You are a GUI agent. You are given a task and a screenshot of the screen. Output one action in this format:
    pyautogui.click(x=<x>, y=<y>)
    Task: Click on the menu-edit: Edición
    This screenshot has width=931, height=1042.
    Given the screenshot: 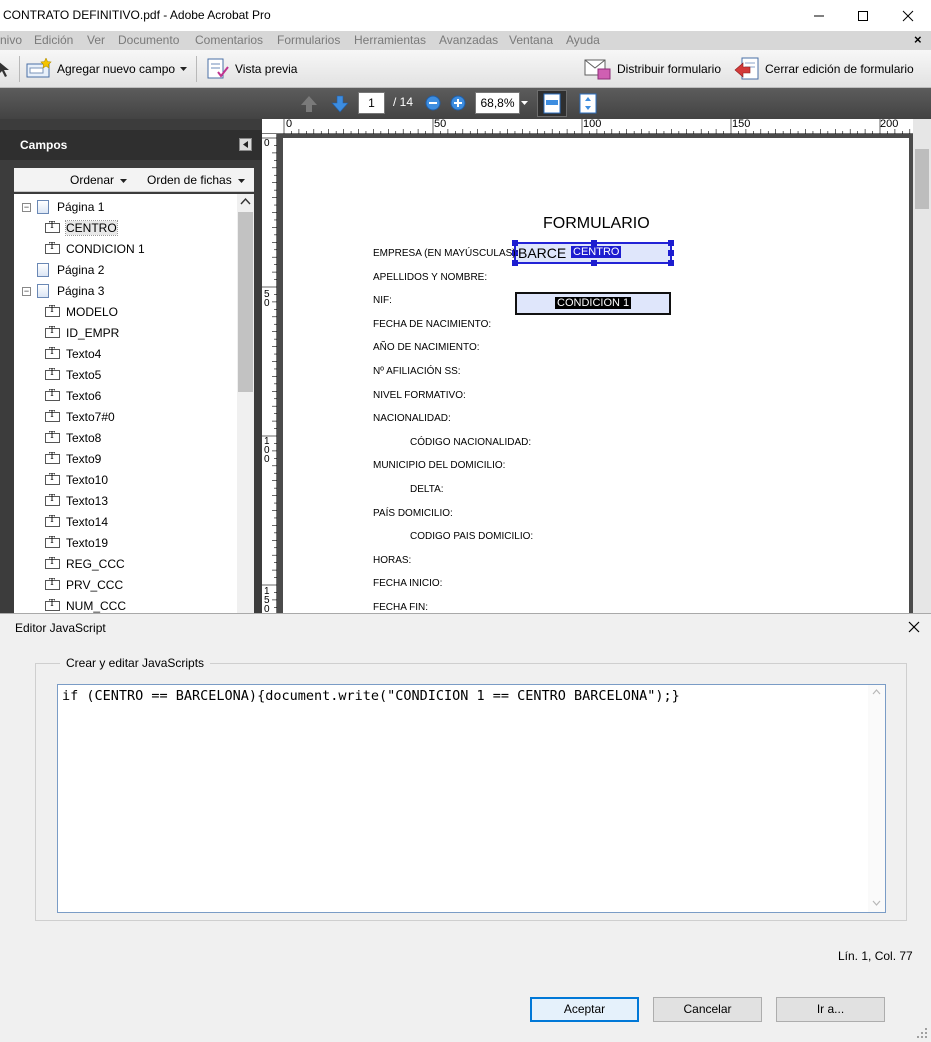 What is the action you would take?
    pyautogui.click(x=53, y=40)
    